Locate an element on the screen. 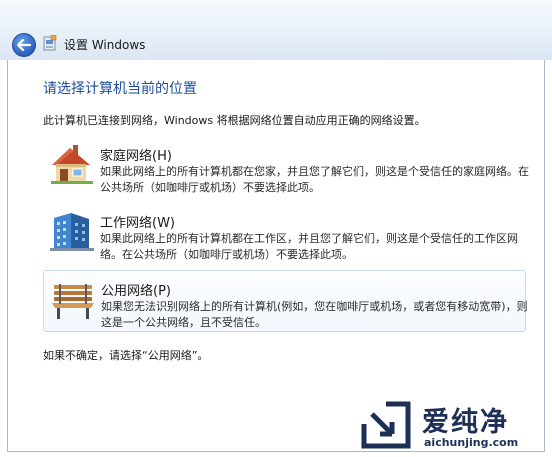 This screenshot has width=552, height=457. option-public-desc-line2: 这是一个公共网络，且不受信任。 is located at coordinates (183, 322).